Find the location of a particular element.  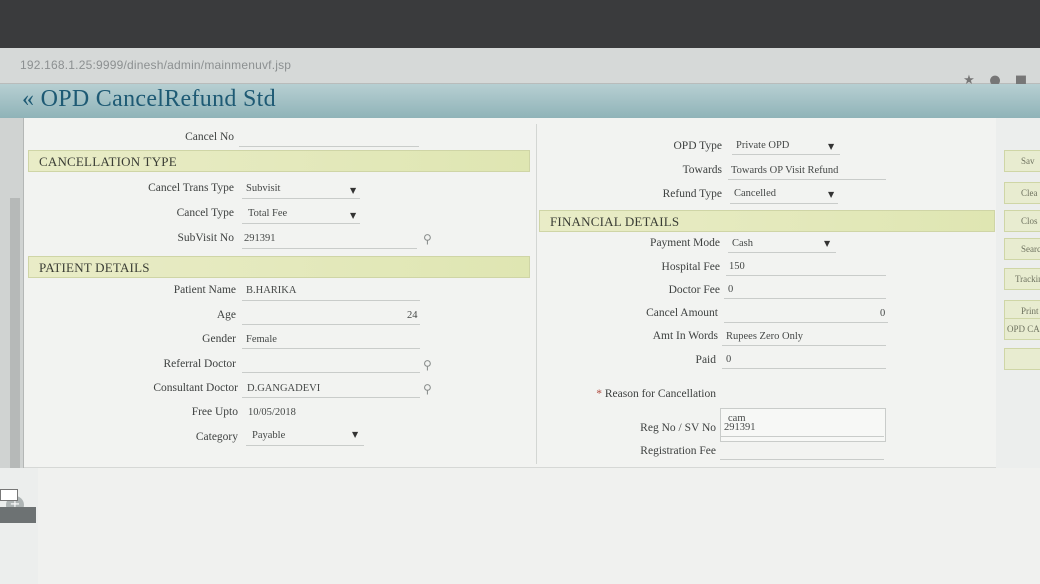

section-cancellation-type: CANCELLATION TYPE is located at coordinates (279, 161).